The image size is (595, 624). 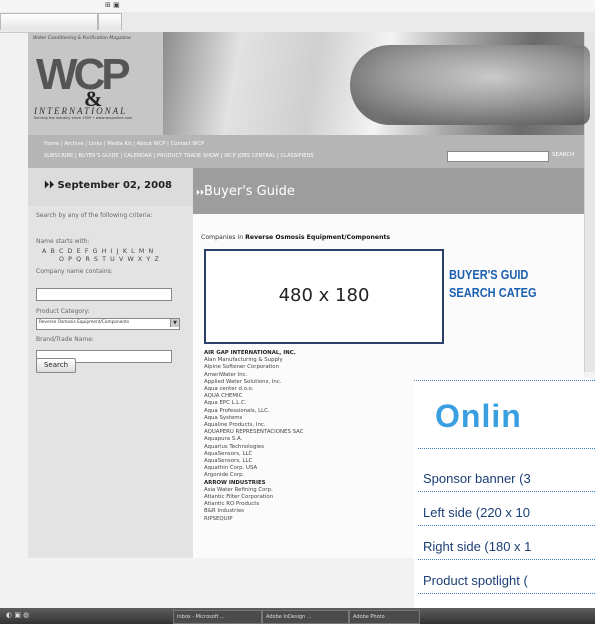 What do you see at coordinates (110, 21) in the screenshot?
I see `browser-new-tab` at bounding box center [110, 21].